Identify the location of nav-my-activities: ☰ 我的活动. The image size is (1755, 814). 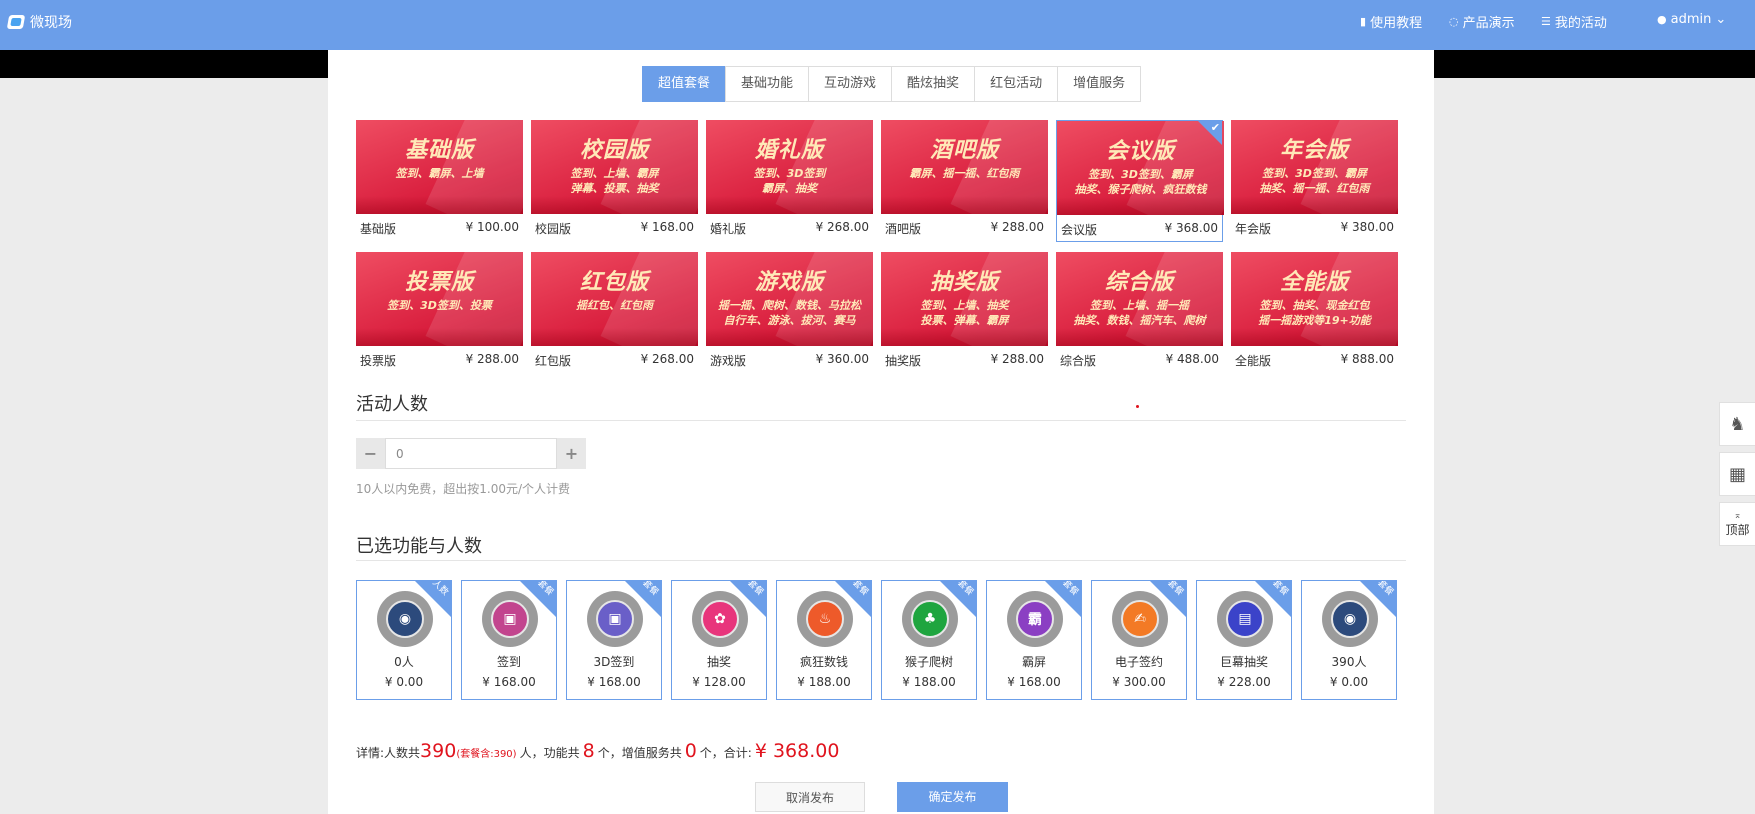
(1574, 21).